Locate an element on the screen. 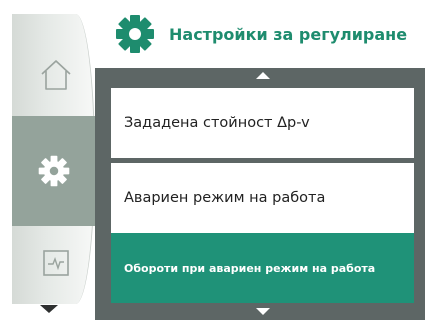 This screenshot has width=425, height=320. menu-item-label: Авариен режим на работа is located at coordinates (225, 198).